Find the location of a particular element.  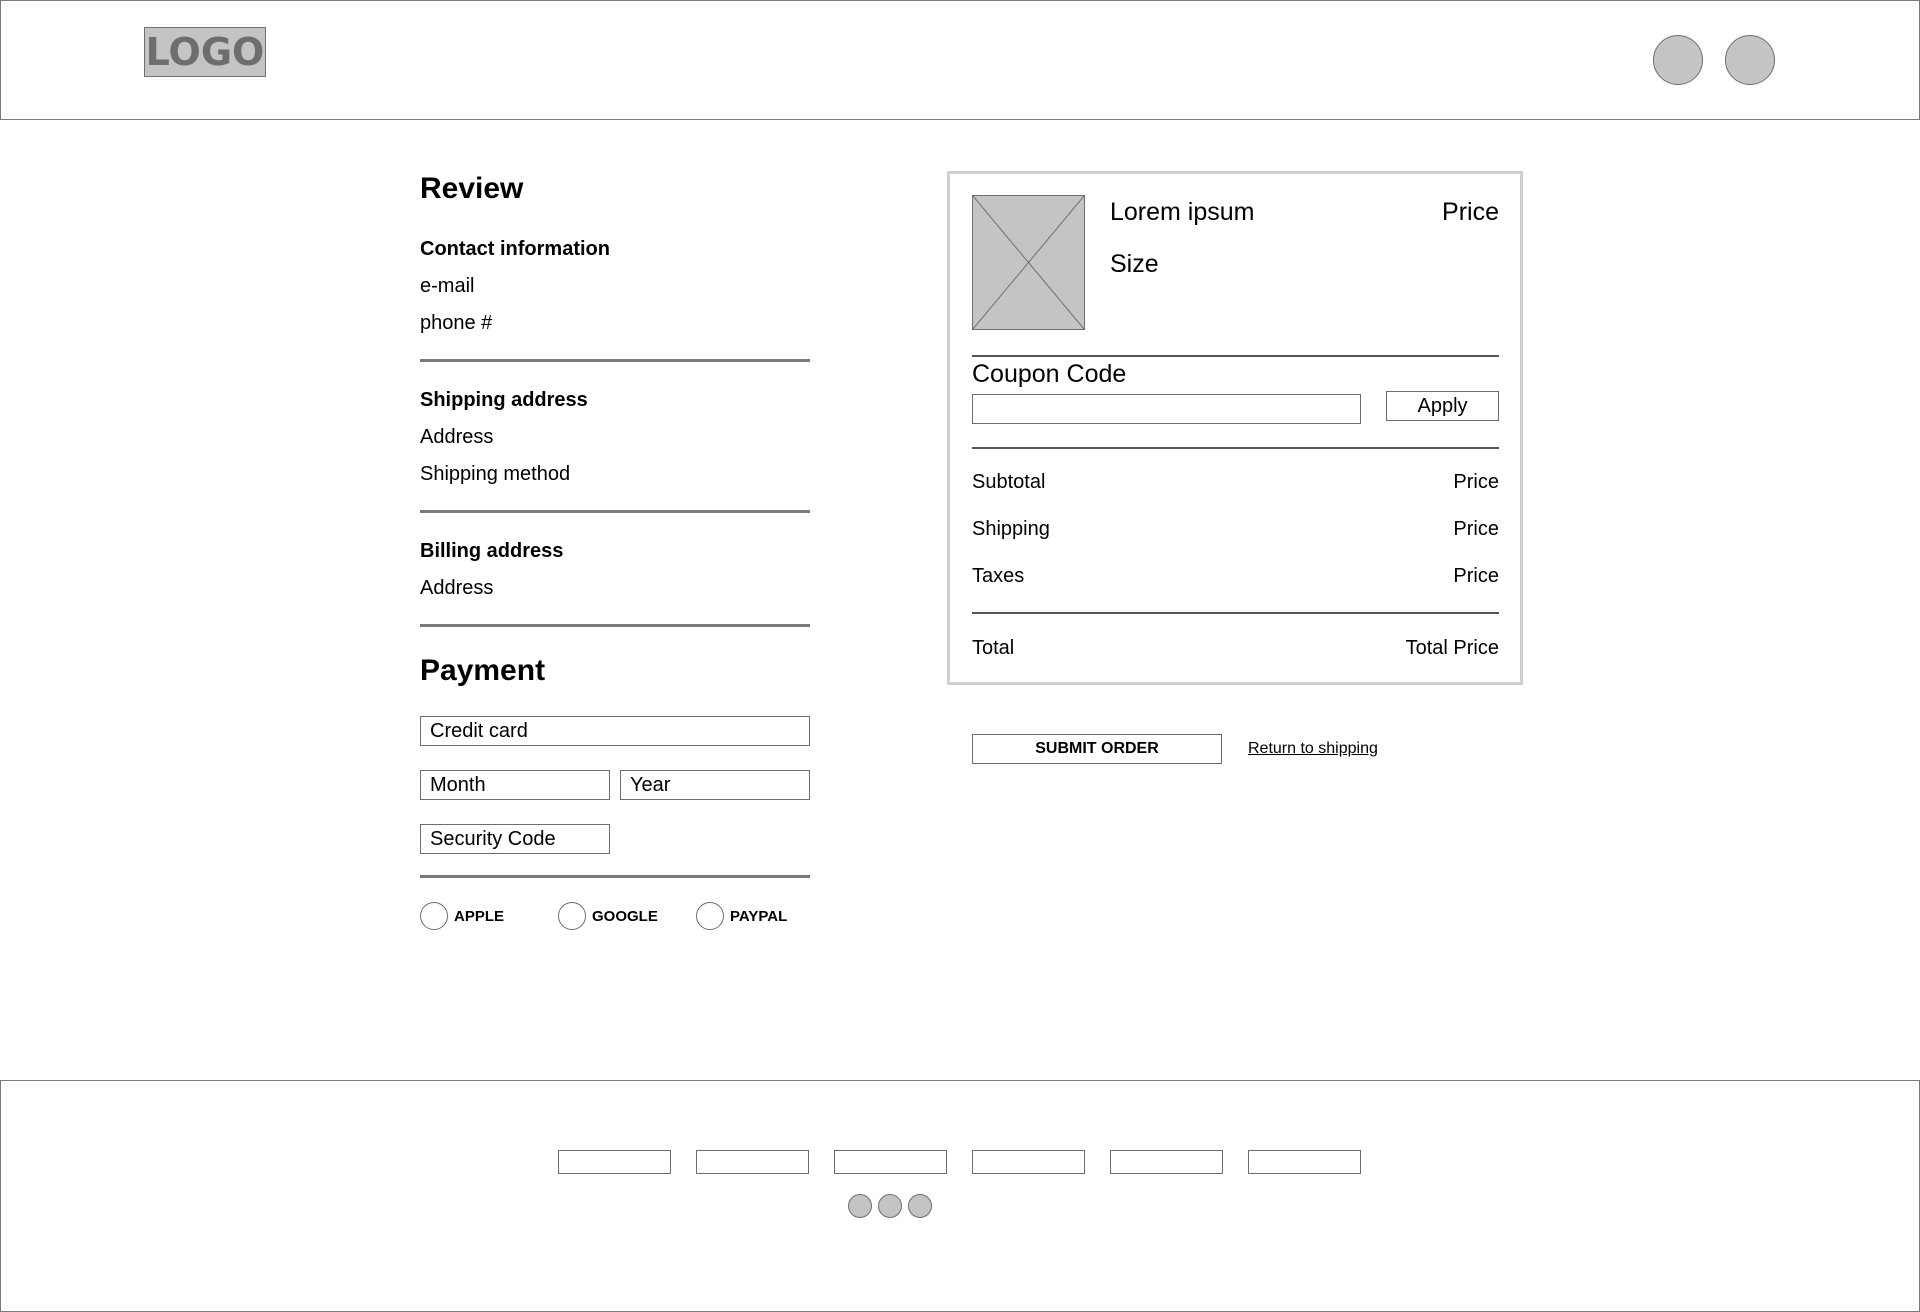

product-size: Size is located at coordinates (1134, 264).